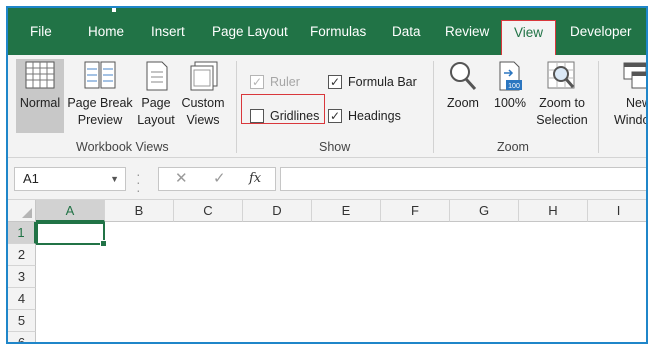 Image resolution: width=654 pixels, height=350 pixels. I want to click on gridlines-highlight-box, so click(283, 109).